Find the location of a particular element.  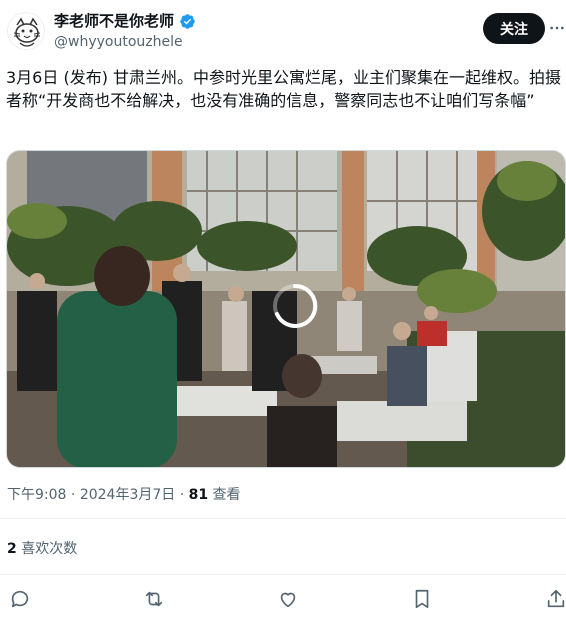

name-row: 李老师不是你老师 is located at coordinates (125, 21).